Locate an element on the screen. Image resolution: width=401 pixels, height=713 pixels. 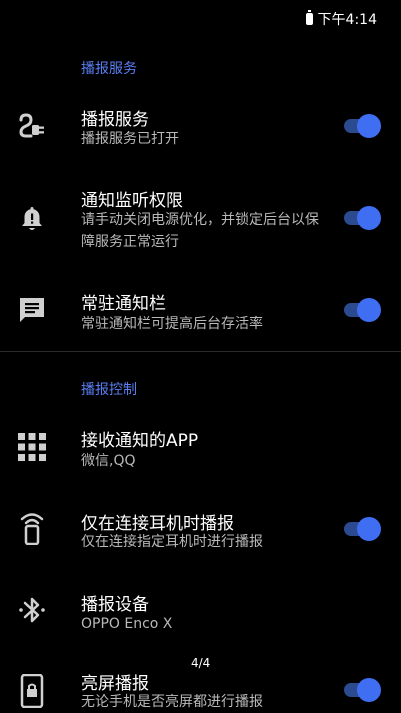
setting-title: 接收通知的APP is located at coordinates (140, 441).